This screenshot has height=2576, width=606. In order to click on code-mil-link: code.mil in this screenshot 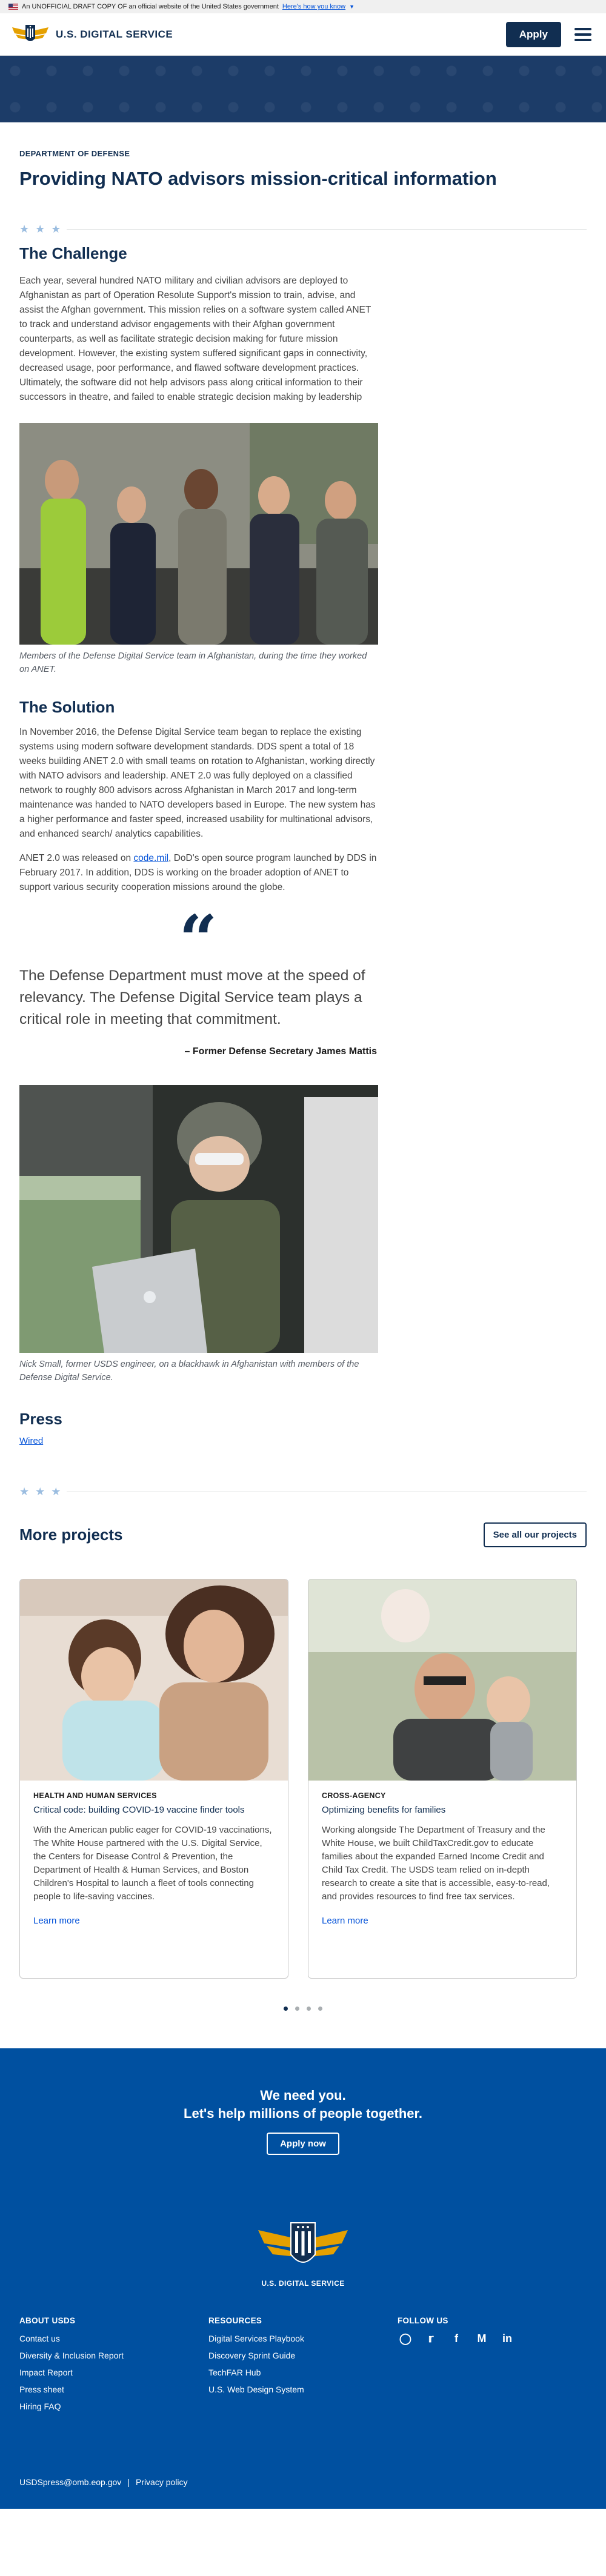, I will do `click(150, 858)`.